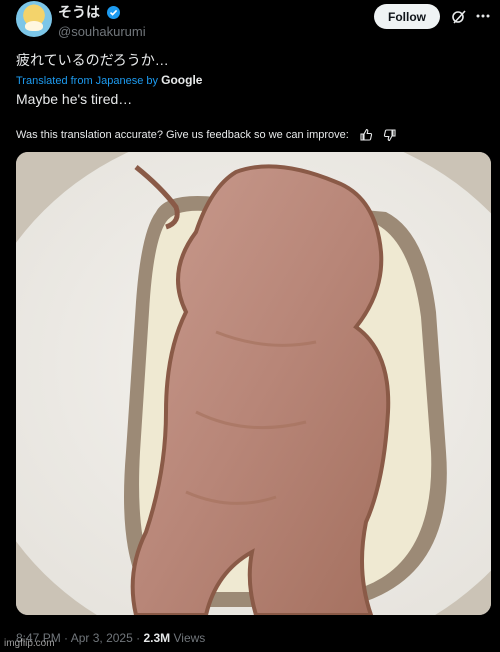 This screenshot has height=652, width=500. What do you see at coordinates (87, 81) in the screenshot?
I see `translated-from-link: Translated from Japanese by` at bounding box center [87, 81].